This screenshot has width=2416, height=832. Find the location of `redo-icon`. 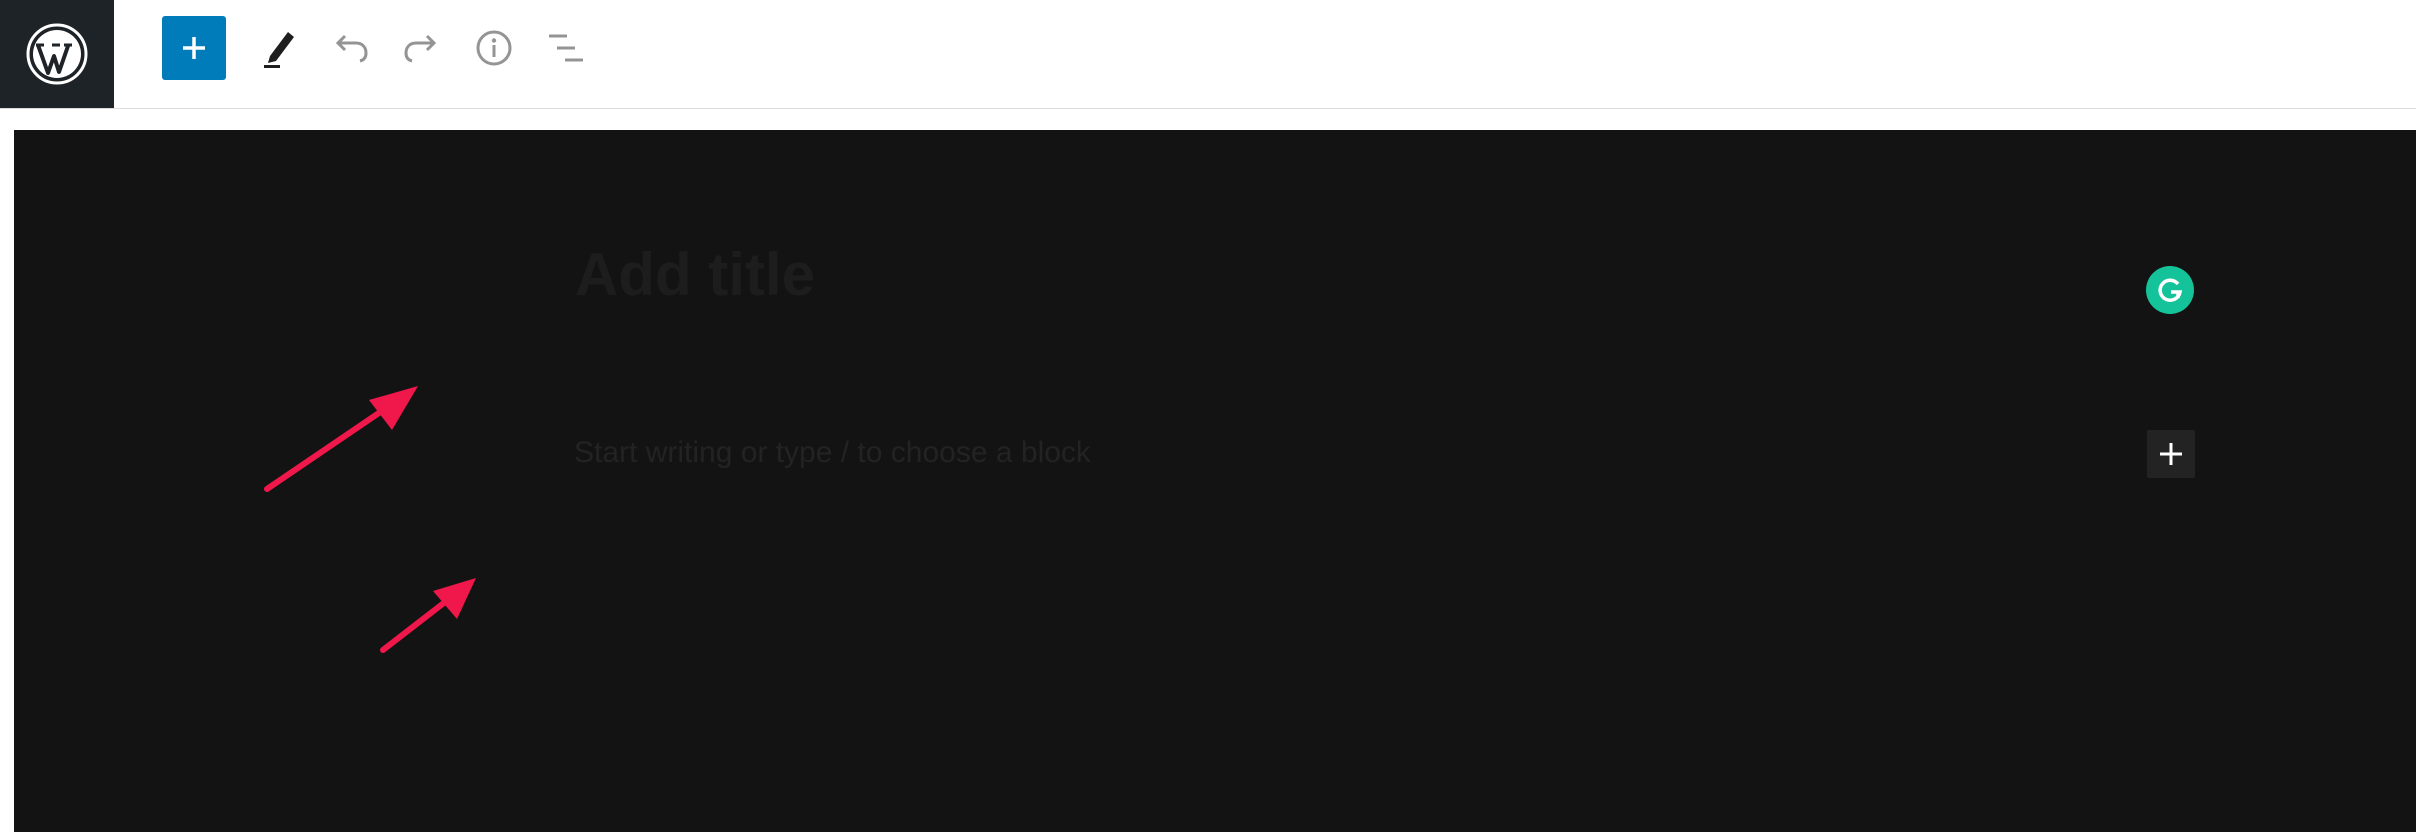

redo-icon is located at coordinates (420, 48).